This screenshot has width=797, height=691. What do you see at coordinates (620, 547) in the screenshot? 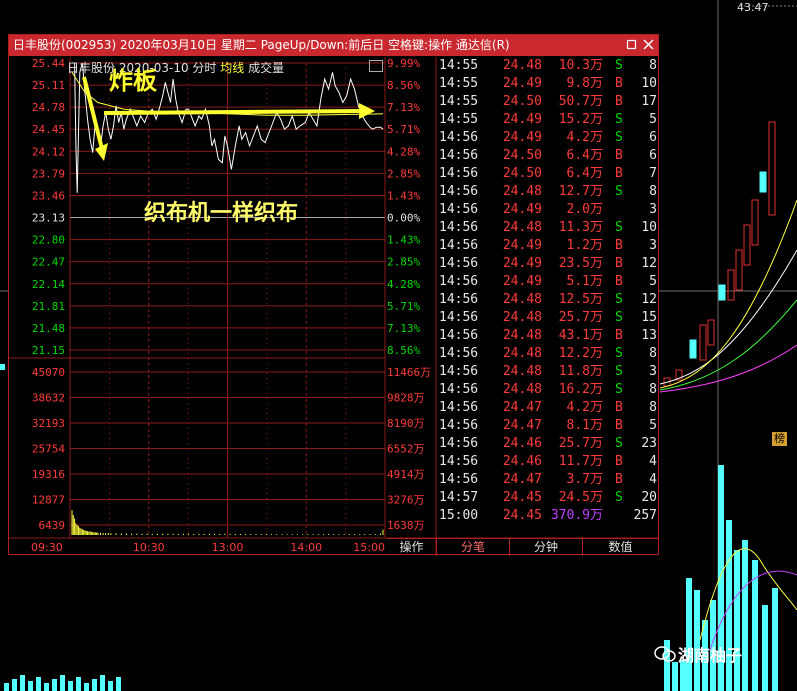
I see `tab-value: 数值` at bounding box center [620, 547].